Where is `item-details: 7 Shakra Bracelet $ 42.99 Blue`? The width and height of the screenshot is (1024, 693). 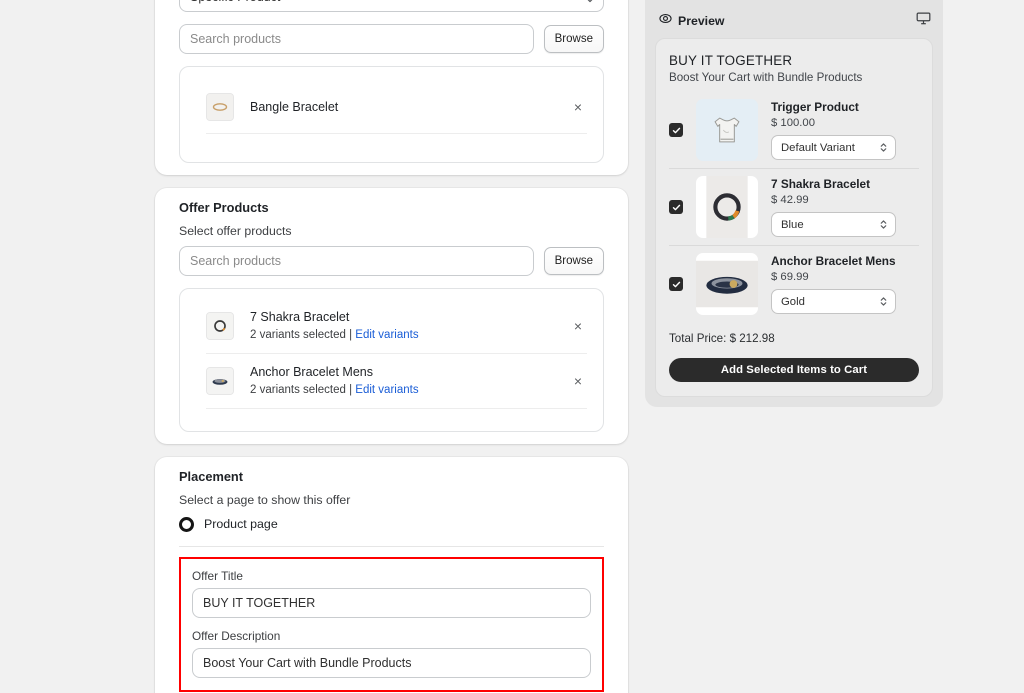 item-details: 7 Shakra Bracelet $ 42.99 Blue is located at coordinates (845, 207).